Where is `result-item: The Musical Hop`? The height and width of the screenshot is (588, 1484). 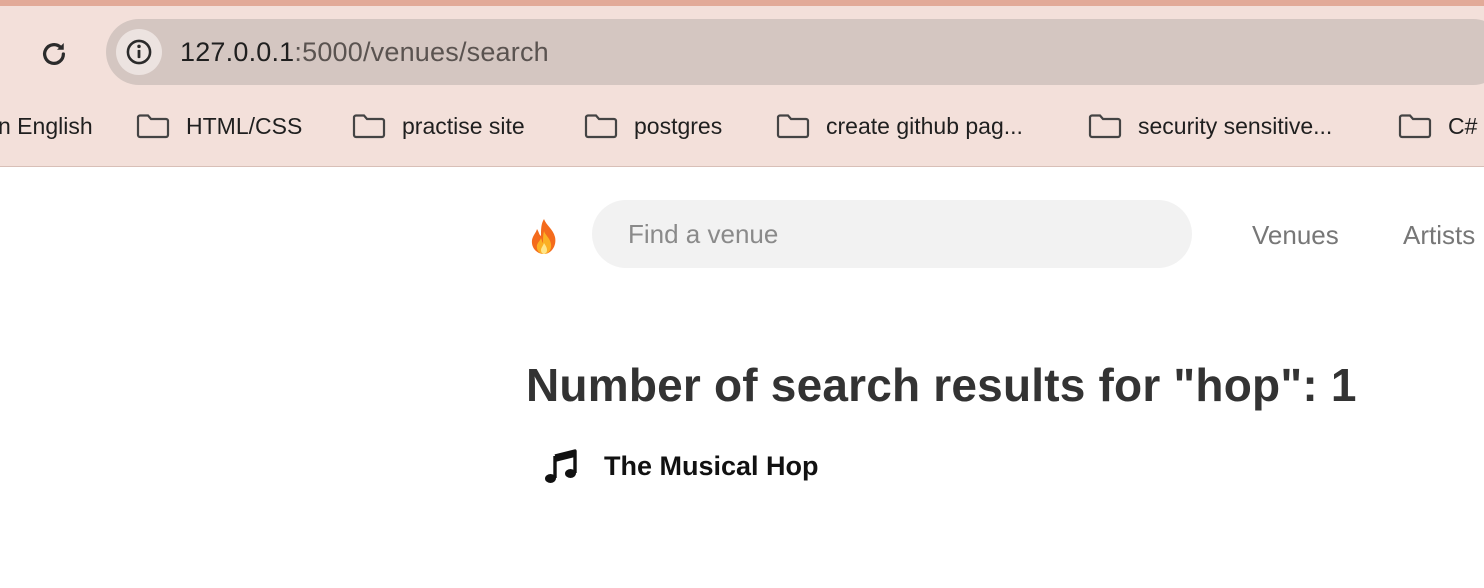 result-item: The Musical Hop is located at coordinates (681, 466).